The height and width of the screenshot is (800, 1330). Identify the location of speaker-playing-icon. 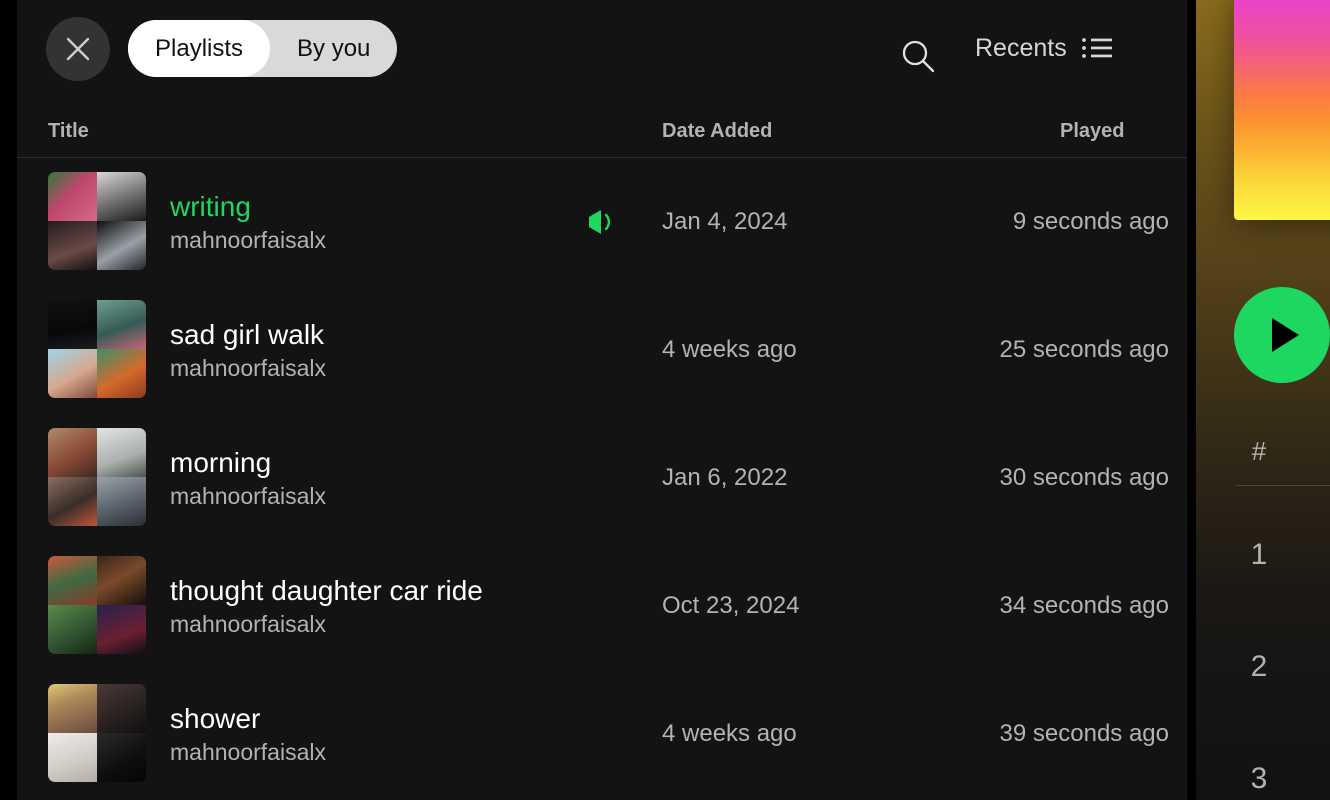
(600, 222).